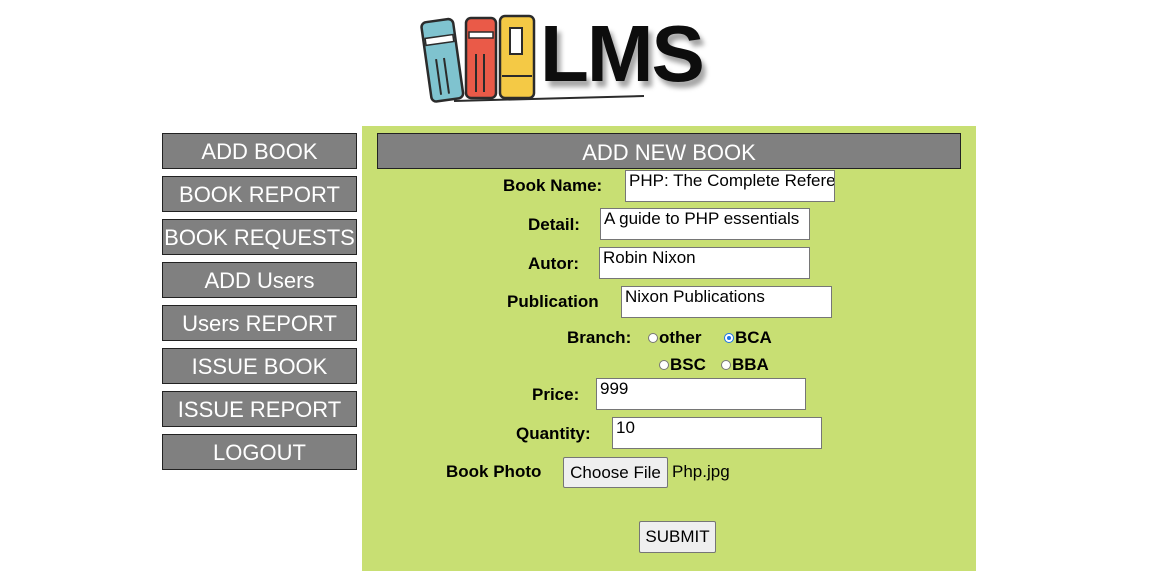 The width and height of the screenshot is (1150, 571). Describe the element at coordinates (688, 364) in the screenshot. I see `radio-label: BSC` at that location.